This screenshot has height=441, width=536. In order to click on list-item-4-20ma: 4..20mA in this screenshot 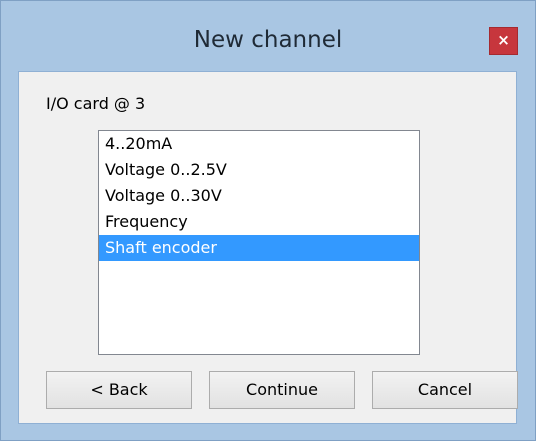, I will do `click(259, 144)`.